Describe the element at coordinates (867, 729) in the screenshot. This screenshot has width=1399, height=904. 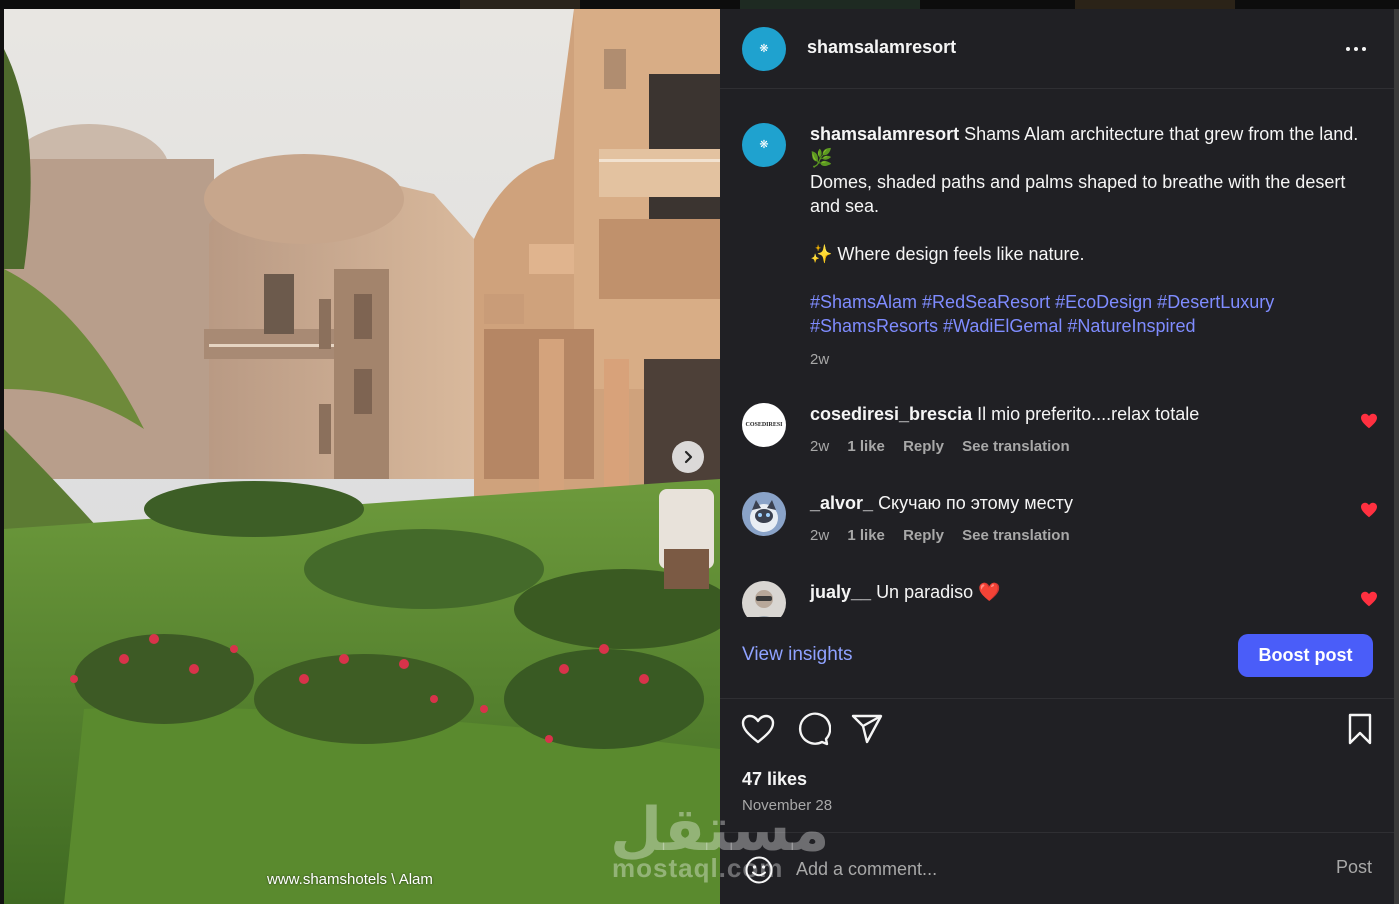
I see `share-send-icon` at that location.